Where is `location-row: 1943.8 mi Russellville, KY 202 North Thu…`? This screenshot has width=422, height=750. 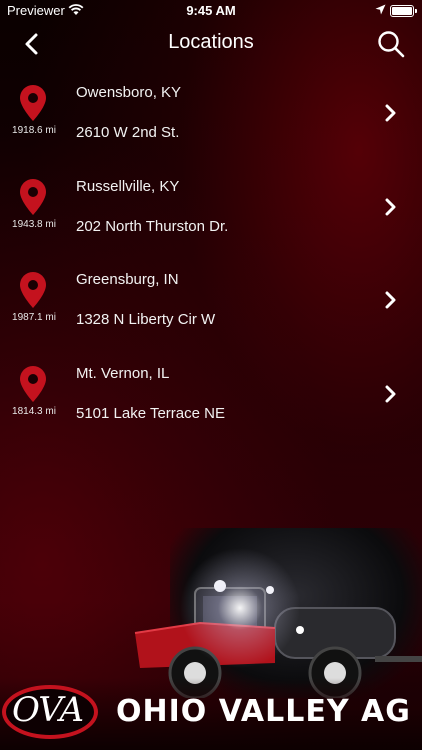
location-row: 1943.8 mi Russellville, KY 202 North Thu… is located at coordinates (211, 208).